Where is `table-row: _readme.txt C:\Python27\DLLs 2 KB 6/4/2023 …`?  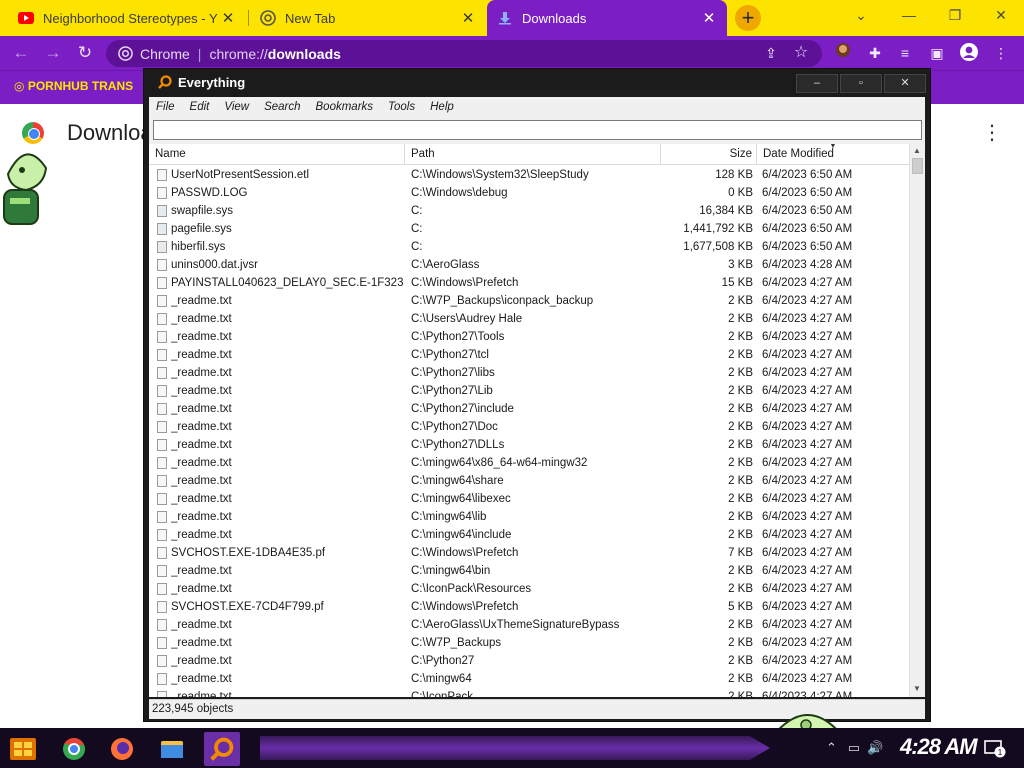
table-row: _readme.txt C:\Python27\DLLs 2 KB 6/4/2023 … is located at coordinates (529, 445).